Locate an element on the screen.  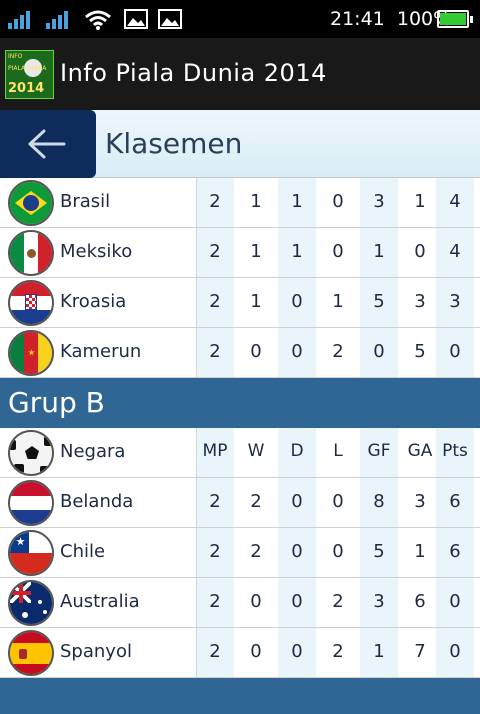
team-name: Spanyol is located at coordinates (96, 651).